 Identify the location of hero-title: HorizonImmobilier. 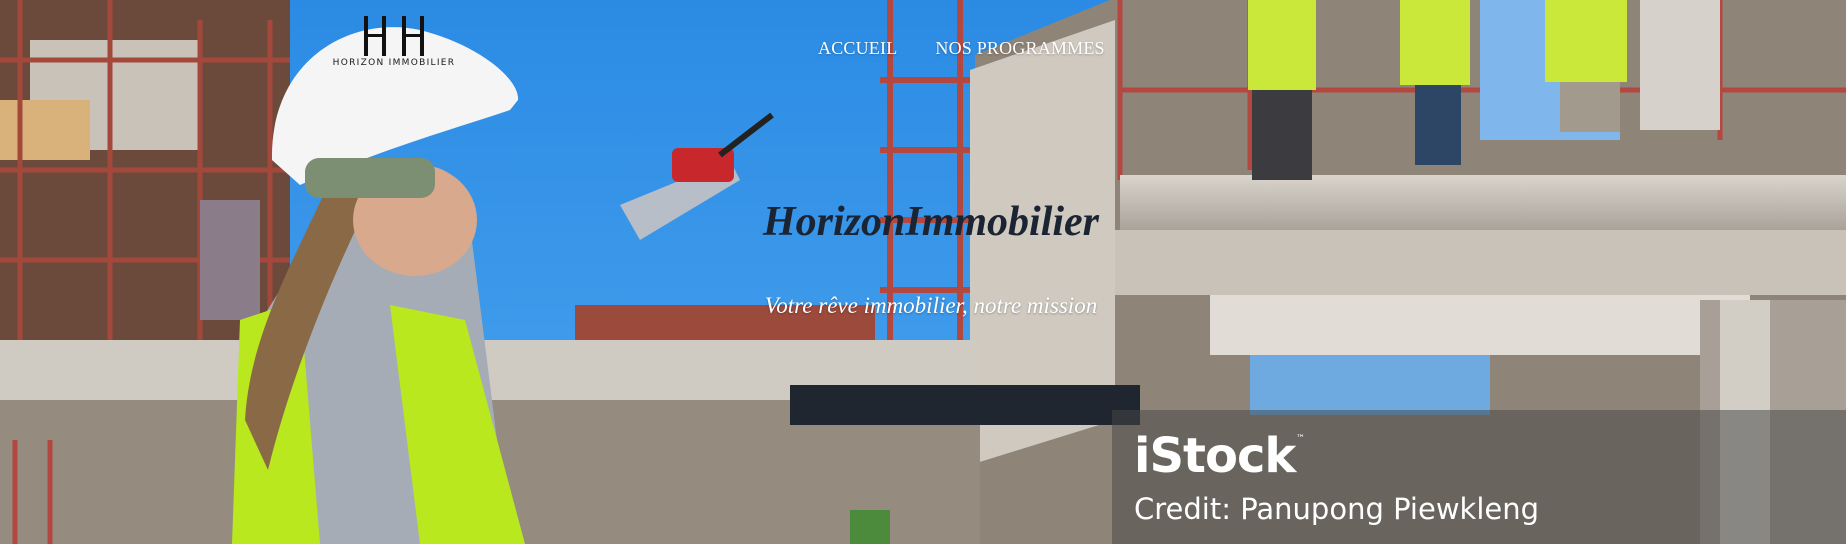
(931, 222).